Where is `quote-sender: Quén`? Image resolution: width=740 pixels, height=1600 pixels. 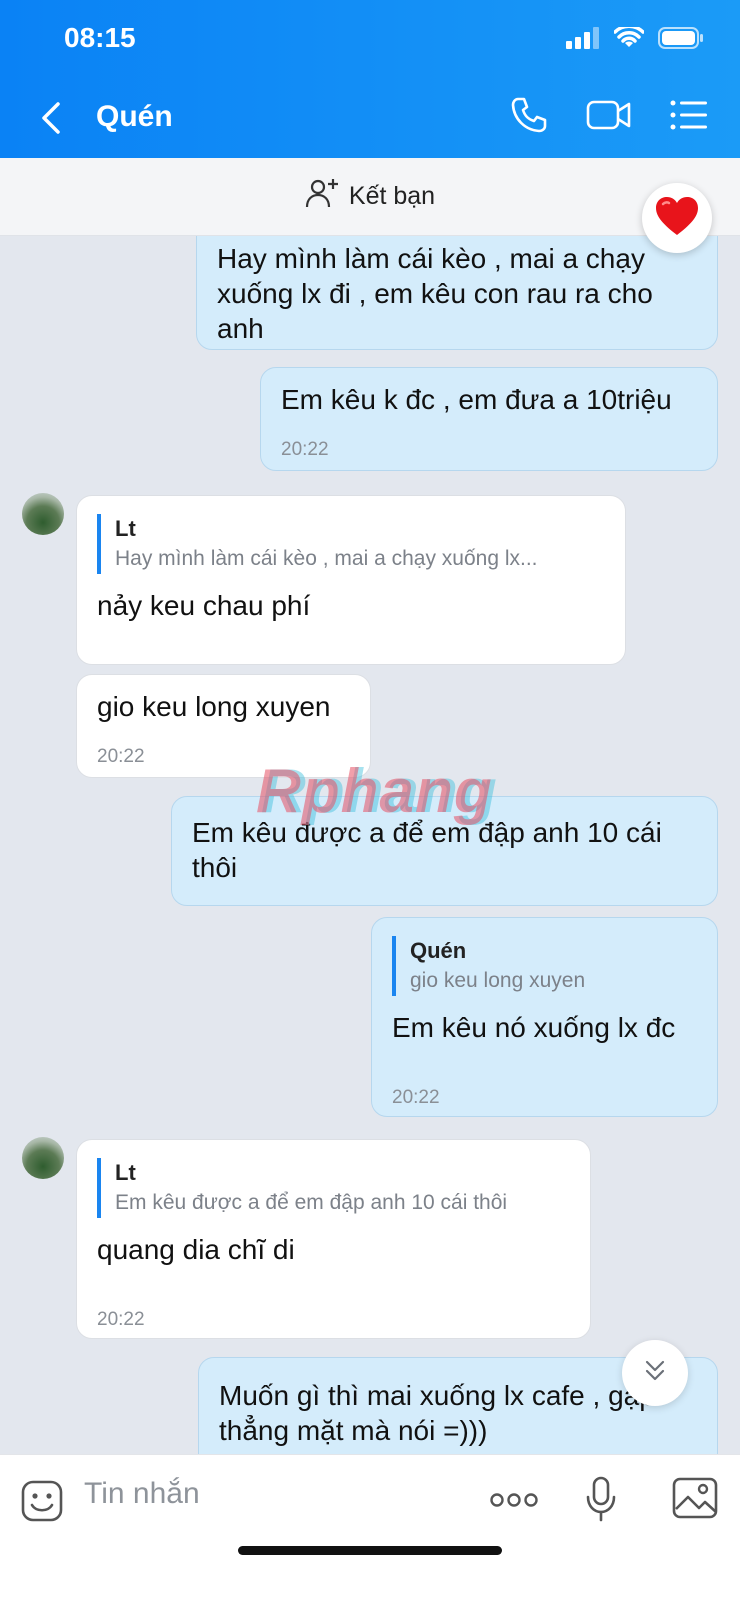 quote-sender: Quén is located at coordinates (438, 950).